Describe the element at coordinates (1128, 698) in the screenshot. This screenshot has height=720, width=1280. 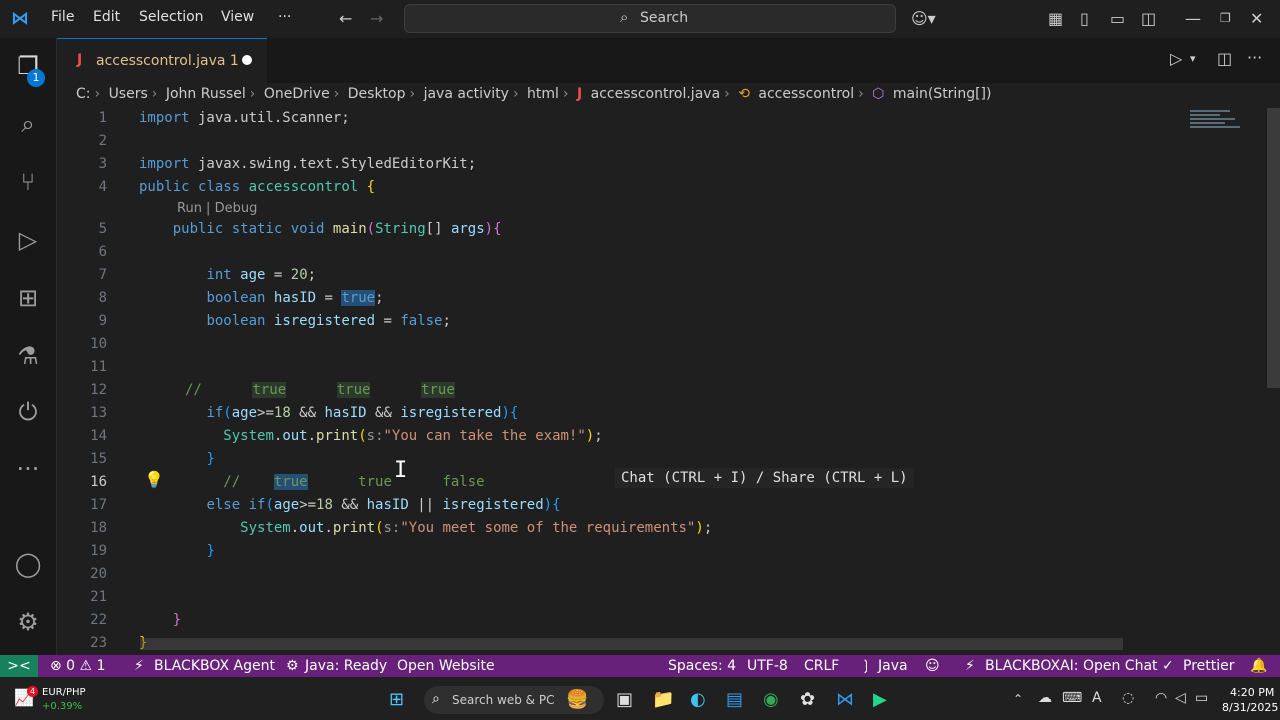
I see `status-icon: ◌` at that location.